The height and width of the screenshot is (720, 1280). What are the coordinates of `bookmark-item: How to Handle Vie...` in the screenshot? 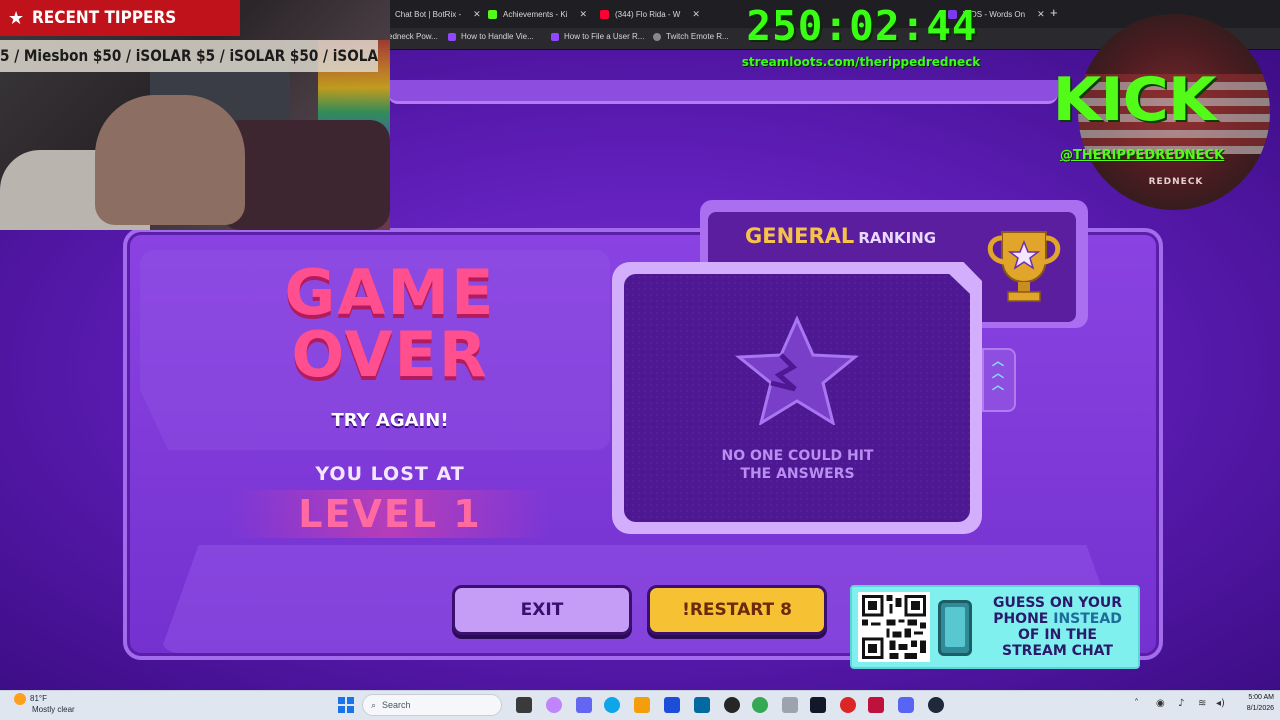 It's located at (491, 36).